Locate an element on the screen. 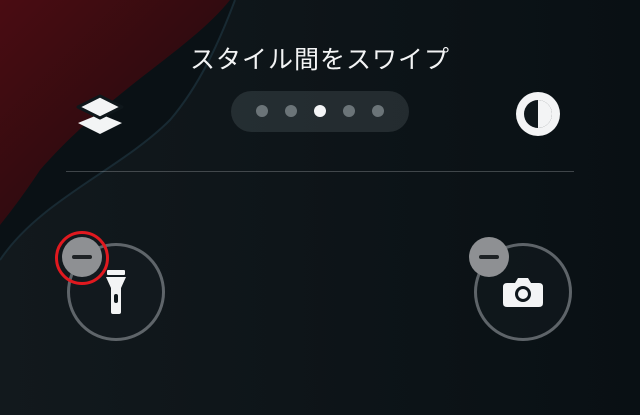 The height and width of the screenshot is (415, 640). page-dot-3-active is located at coordinates (320, 111).